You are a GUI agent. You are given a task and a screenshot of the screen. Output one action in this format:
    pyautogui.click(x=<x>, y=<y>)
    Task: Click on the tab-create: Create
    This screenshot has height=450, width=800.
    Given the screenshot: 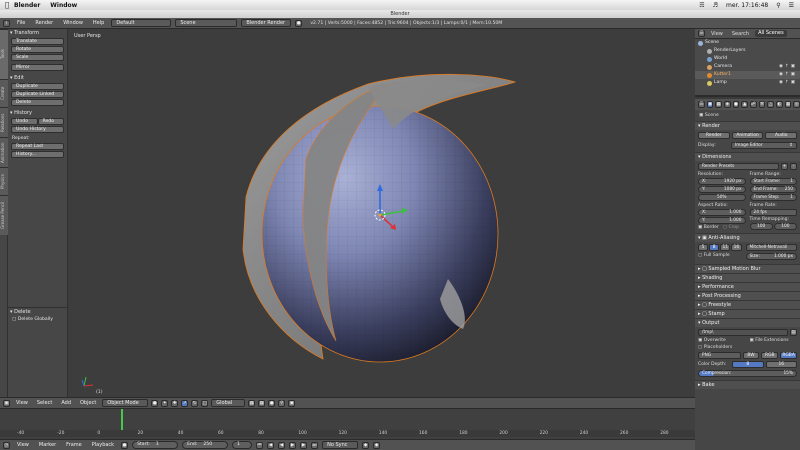 What is the action you would take?
    pyautogui.click(x=4, y=93)
    